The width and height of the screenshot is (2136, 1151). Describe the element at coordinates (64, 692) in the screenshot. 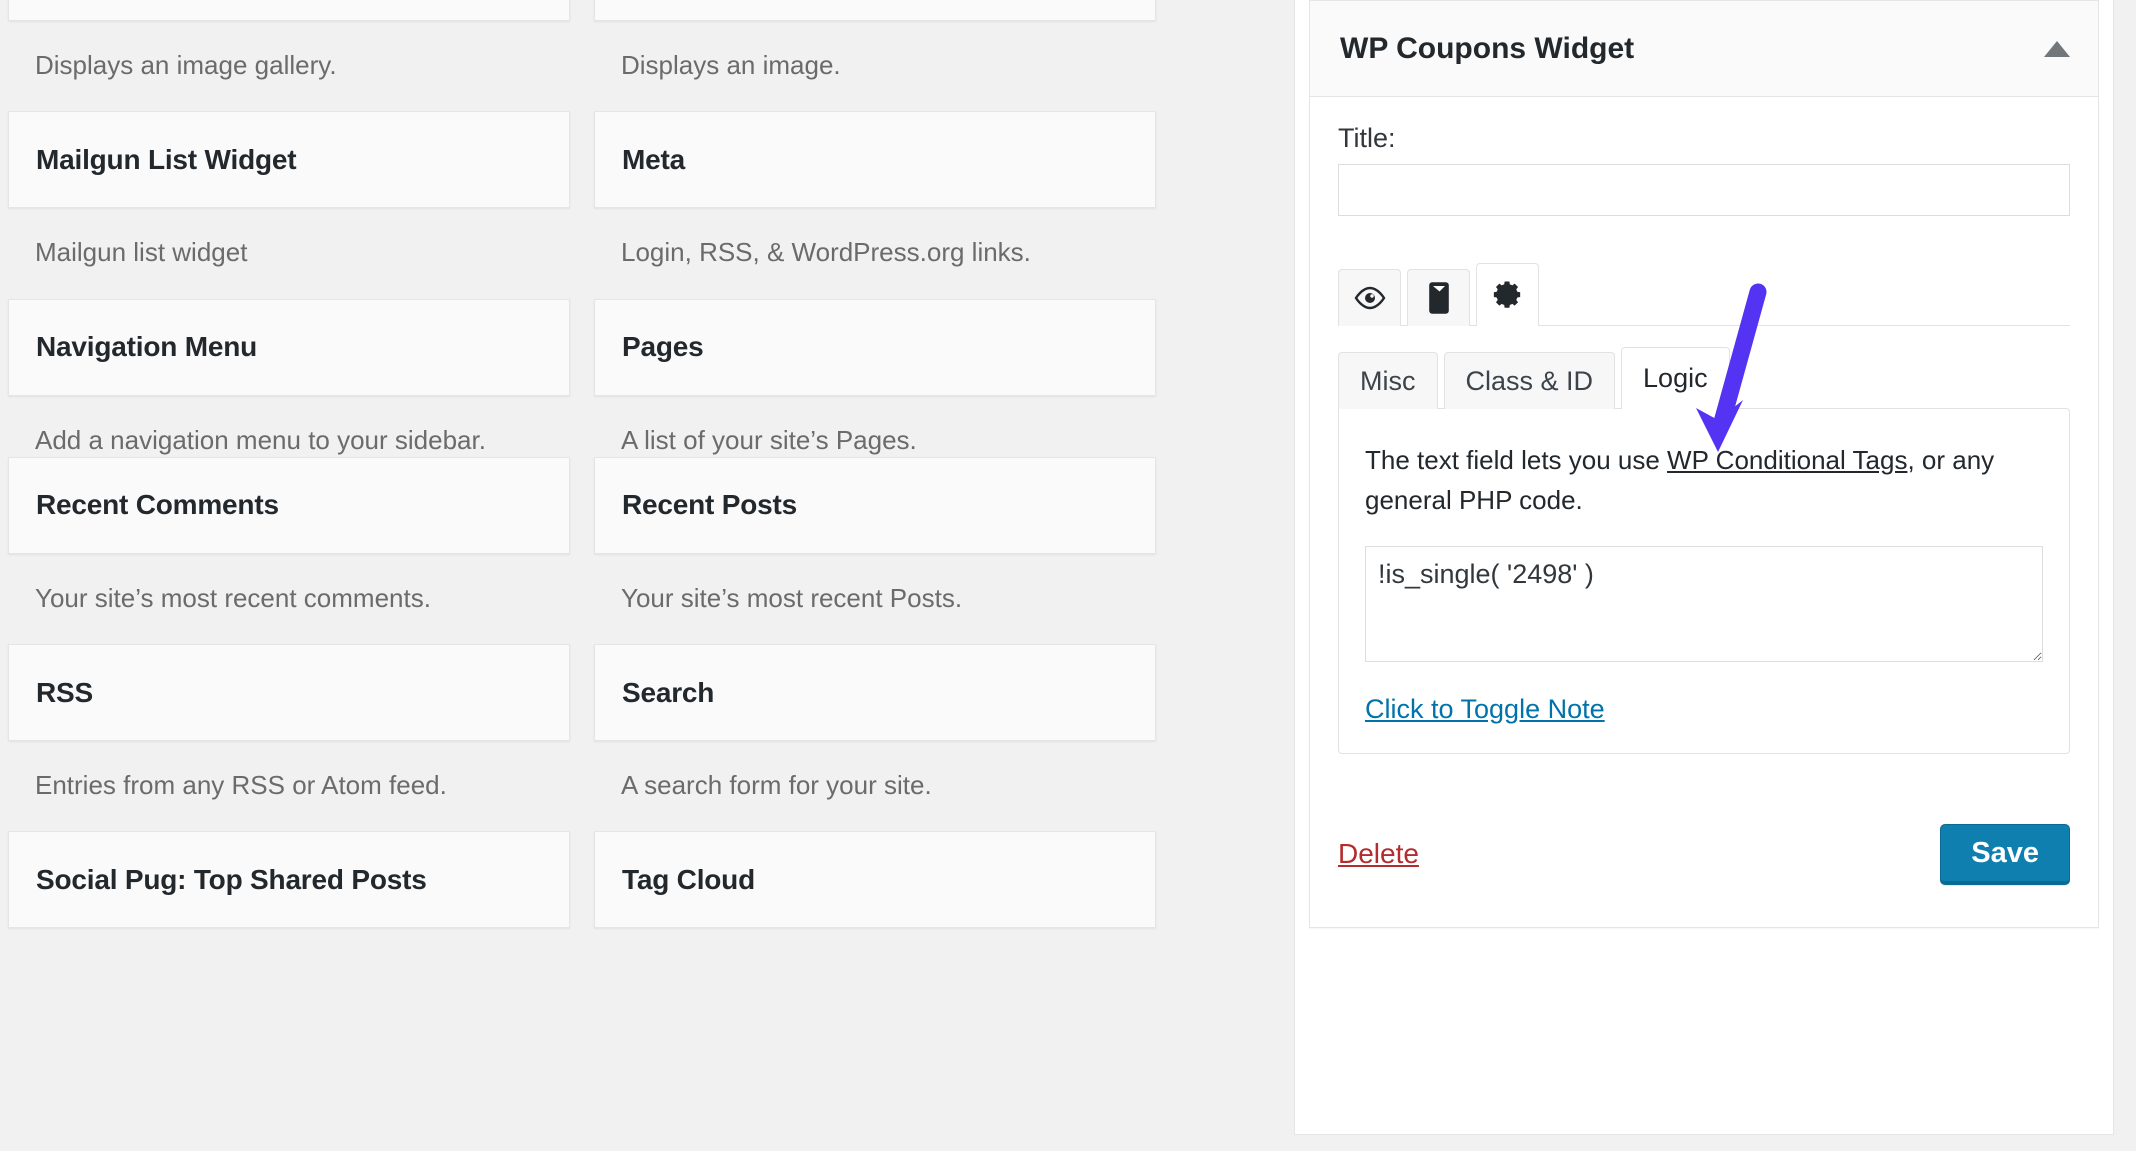

I see `widget-card-title: RSS` at that location.